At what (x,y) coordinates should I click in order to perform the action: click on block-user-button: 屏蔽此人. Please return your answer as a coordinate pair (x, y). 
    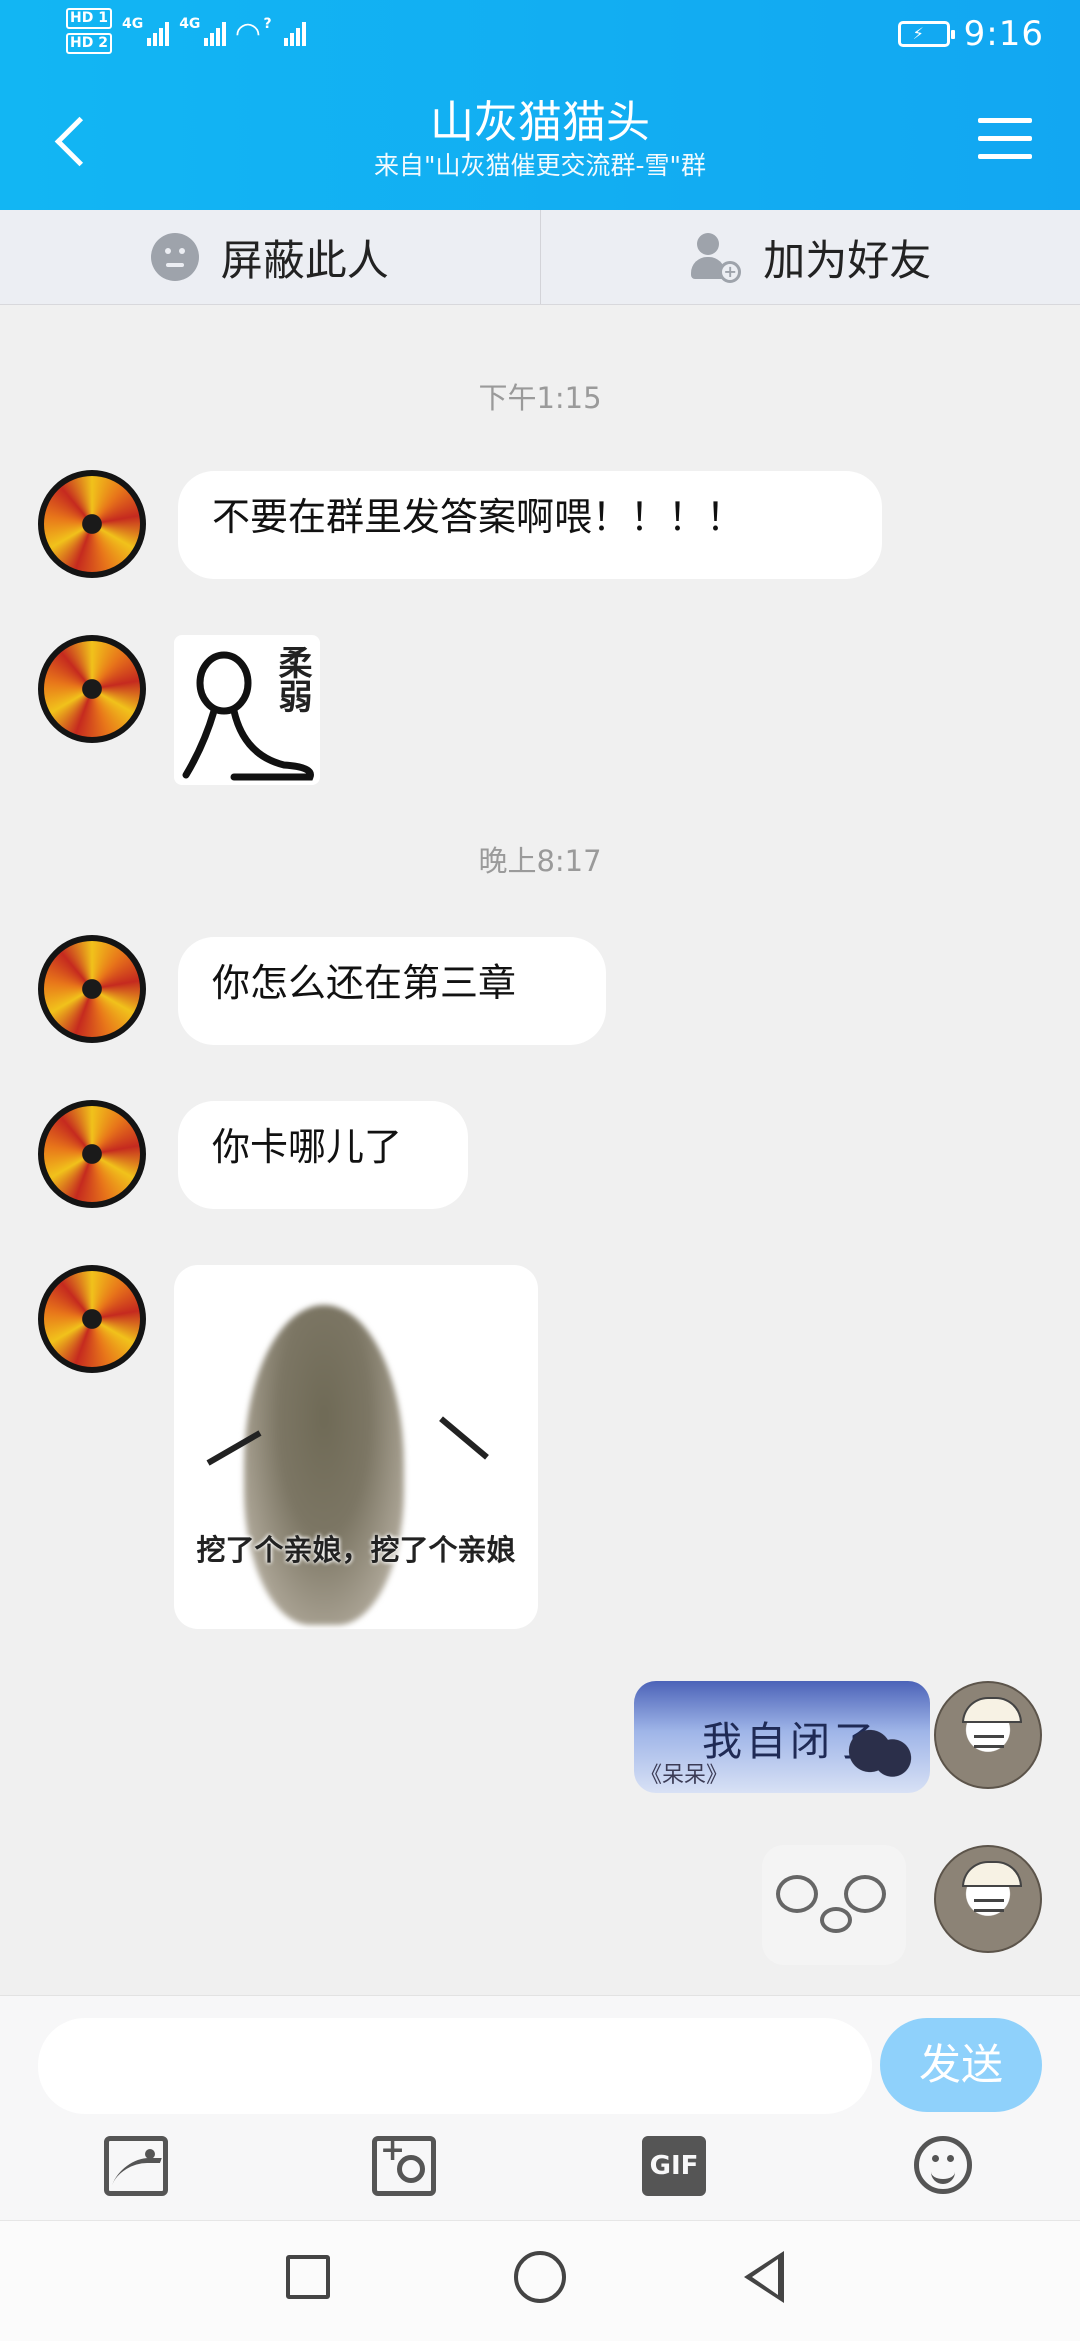
    Looking at the image, I should click on (270, 257).